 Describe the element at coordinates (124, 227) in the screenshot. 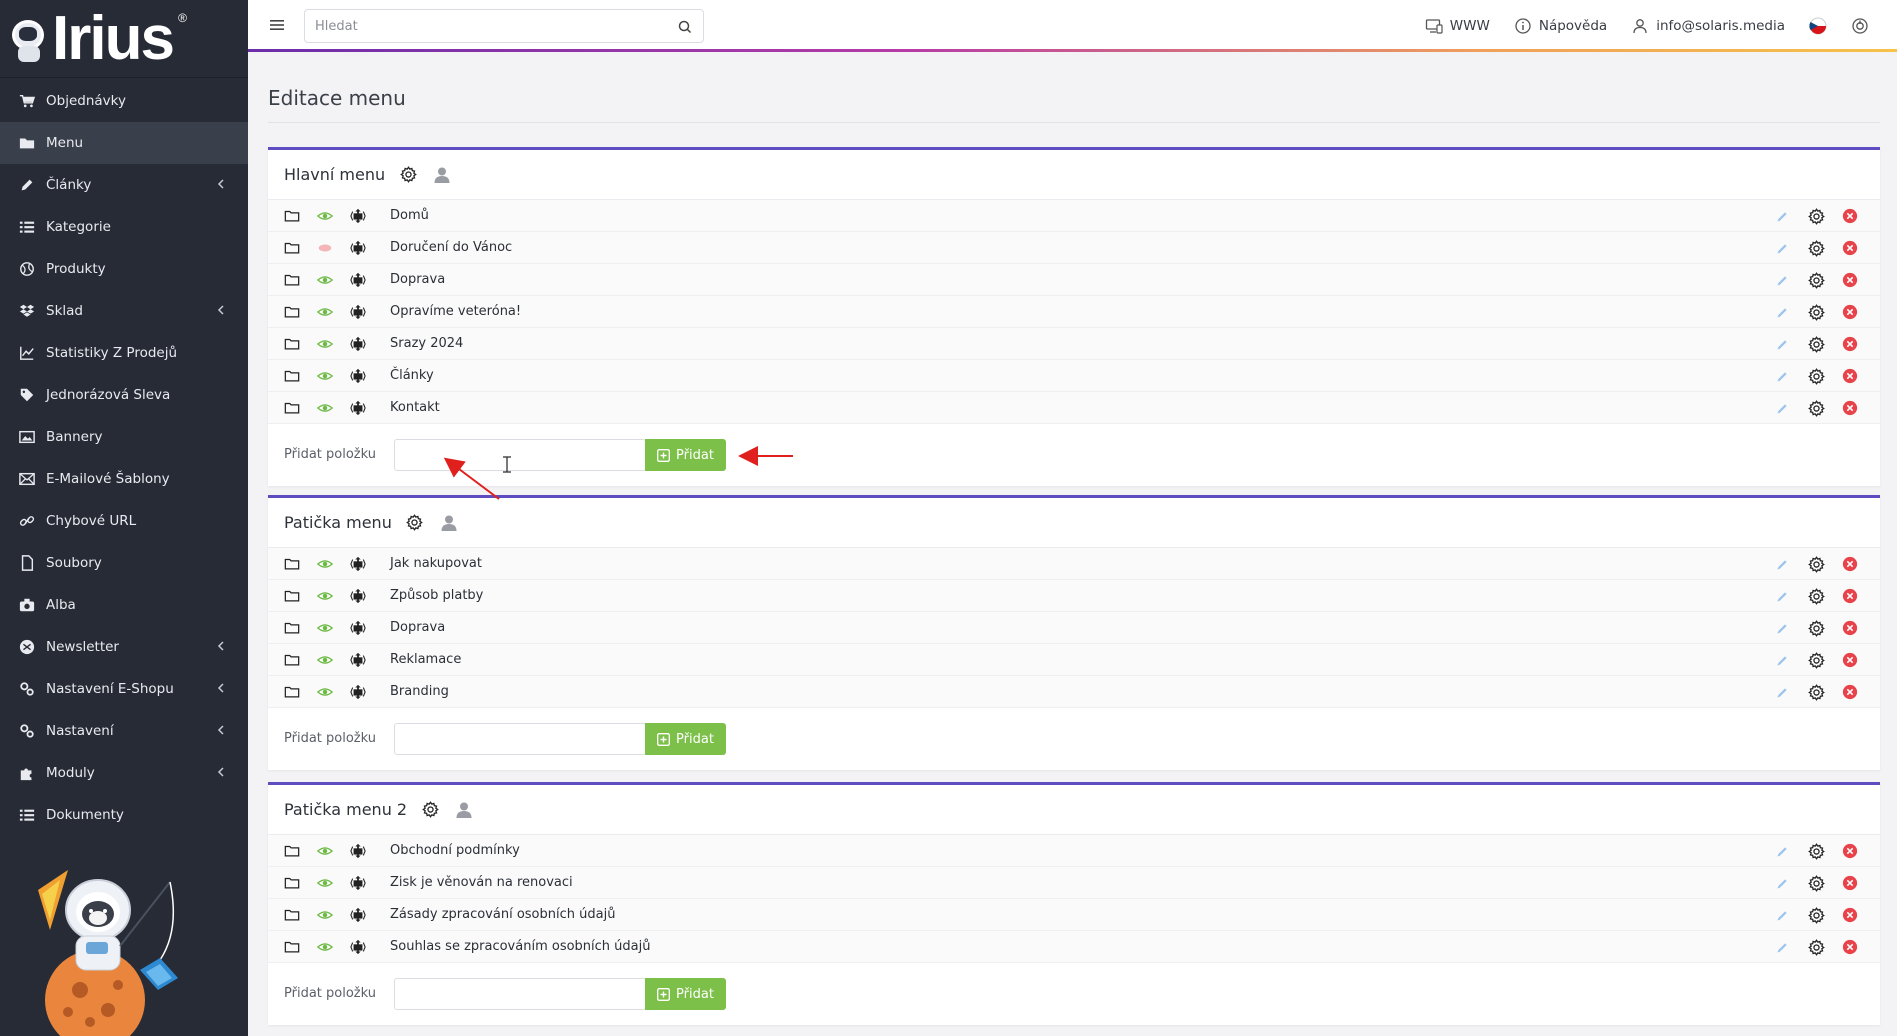

I see `sidebar-item-4: Kategorie` at that location.